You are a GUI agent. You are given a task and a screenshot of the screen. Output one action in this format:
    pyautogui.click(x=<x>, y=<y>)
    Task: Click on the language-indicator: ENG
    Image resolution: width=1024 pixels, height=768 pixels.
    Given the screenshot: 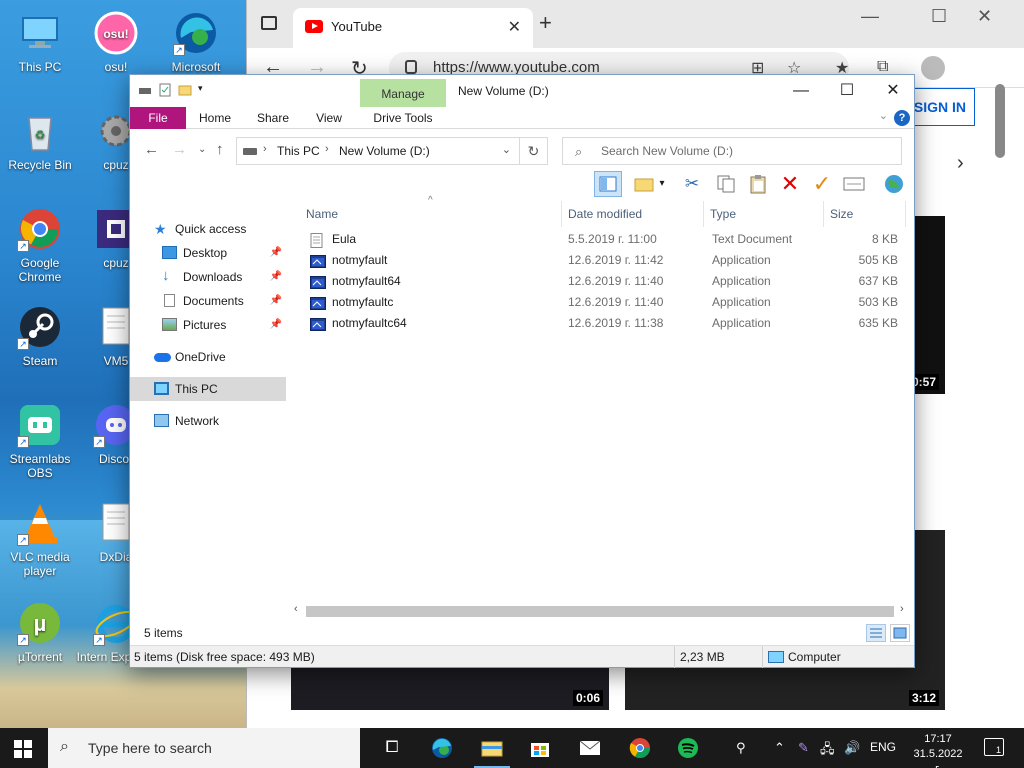 What is the action you would take?
    pyautogui.click(x=883, y=747)
    